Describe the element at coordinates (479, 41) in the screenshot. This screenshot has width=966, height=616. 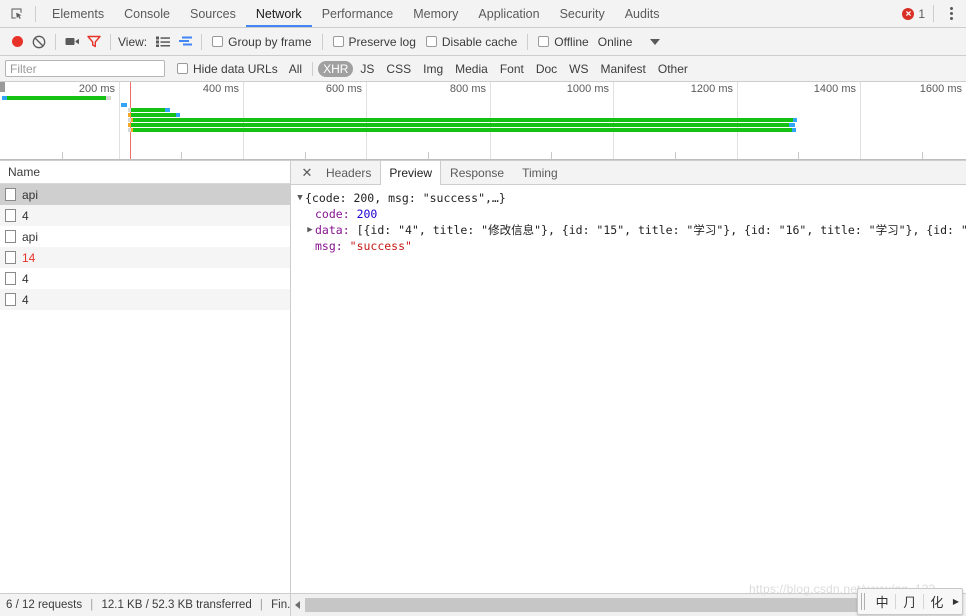
I see `disable-cache-label: Disable cache` at that location.